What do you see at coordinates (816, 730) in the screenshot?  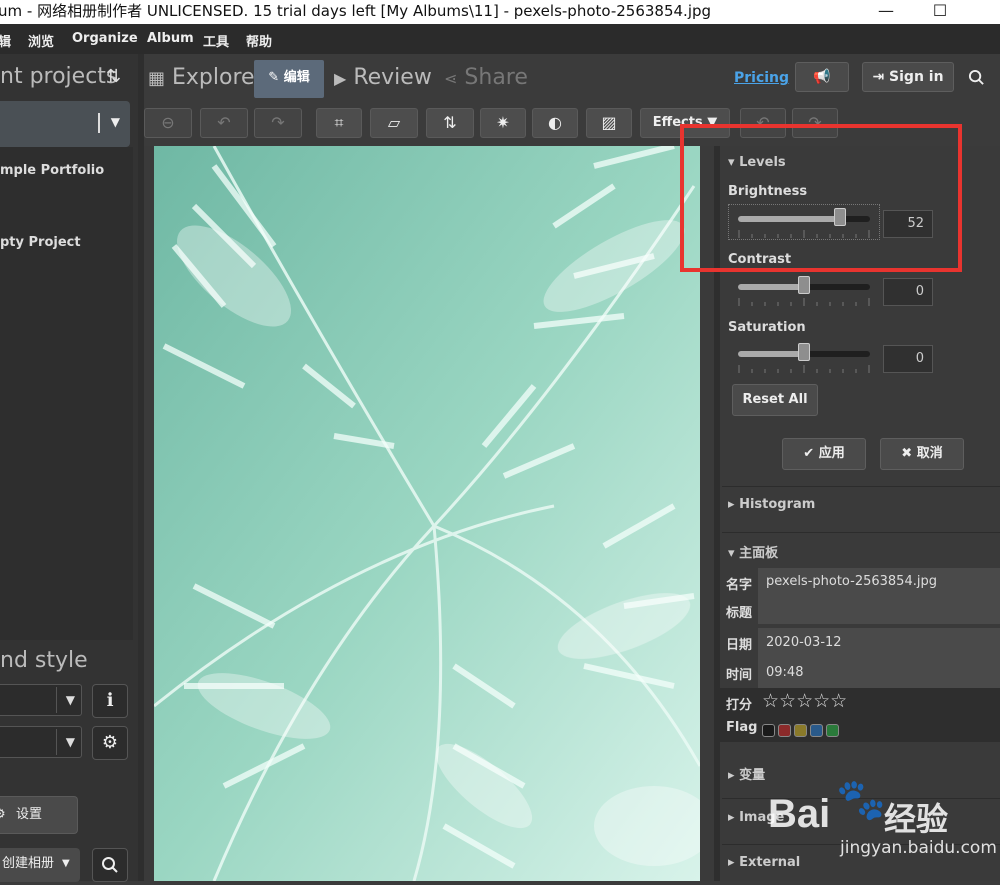 I see `flag-blue` at bounding box center [816, 730].